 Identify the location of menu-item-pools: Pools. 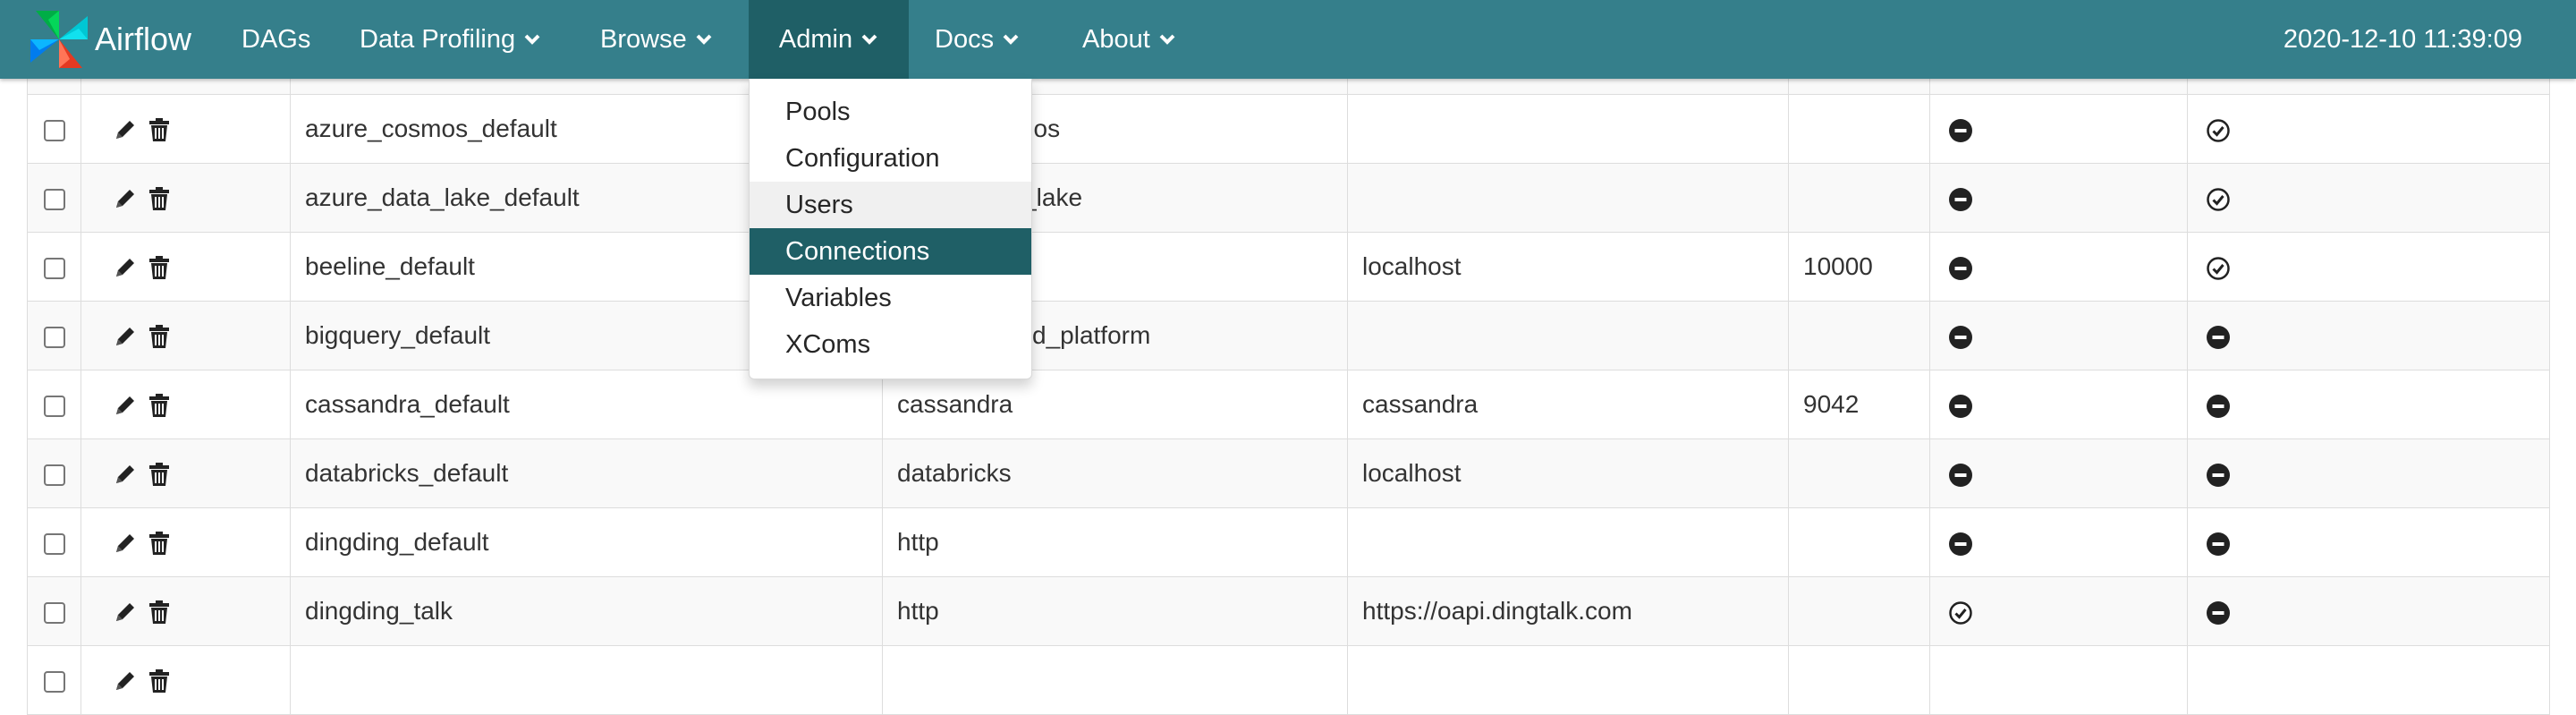
(890, 112).